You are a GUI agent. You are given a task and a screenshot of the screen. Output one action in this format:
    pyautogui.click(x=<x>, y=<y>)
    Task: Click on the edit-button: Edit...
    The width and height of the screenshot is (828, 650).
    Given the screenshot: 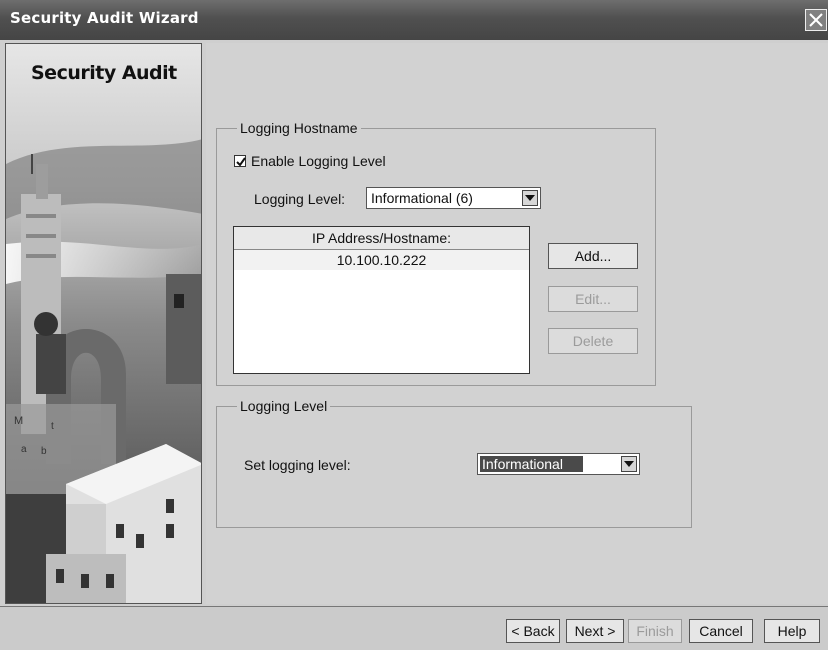 What is the action you would take?
    pyautogui.click(x=593, y=299)
    